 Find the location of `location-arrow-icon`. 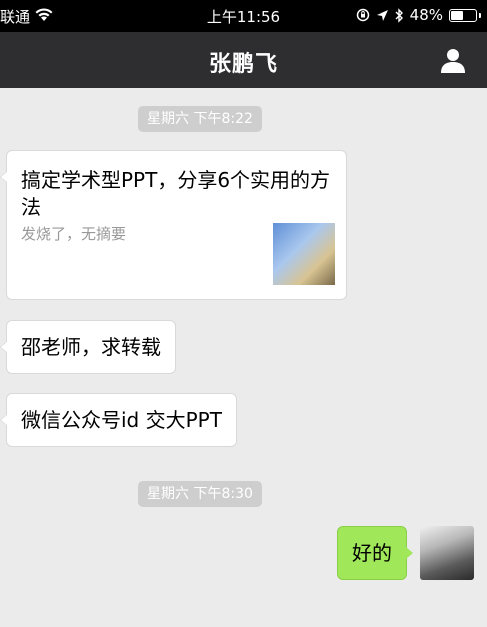

location-arrow-icon is located at coordinates (382, 15).